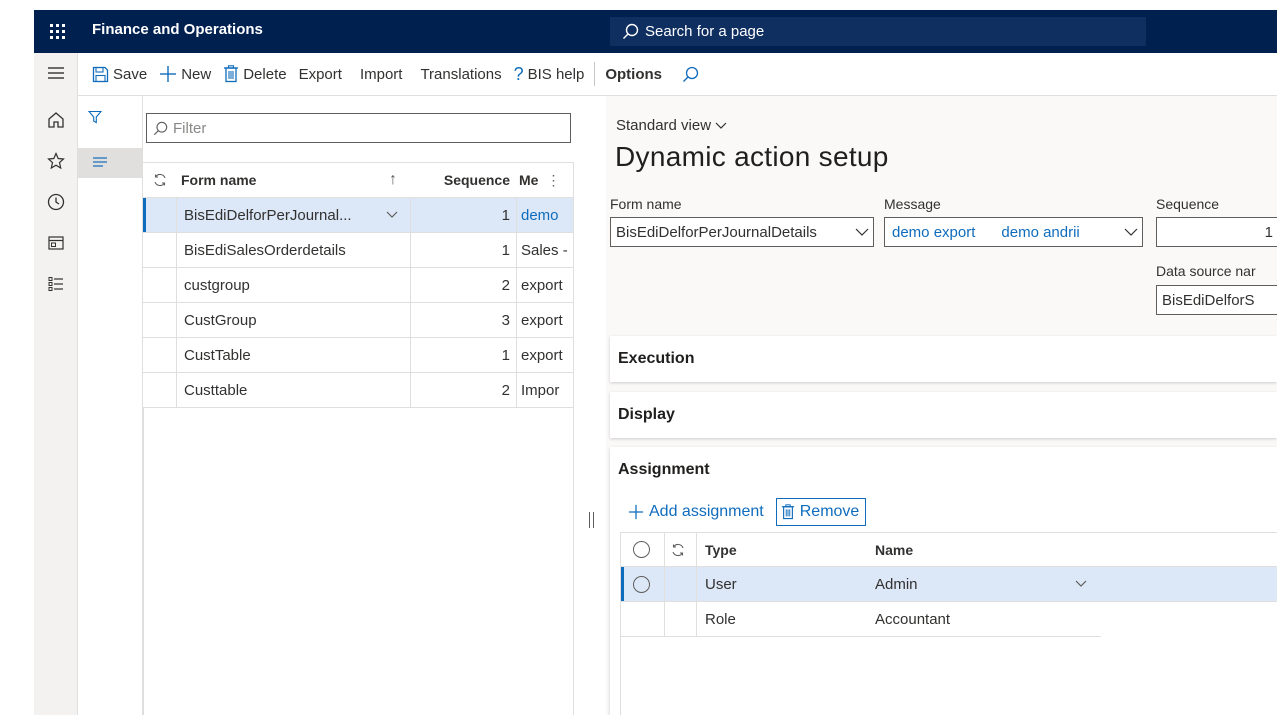 This screenshot has width=1277, height=715. I want to click on list-grid-header: Form name ↑ Sequence Me ⋮, so click(358, 180).